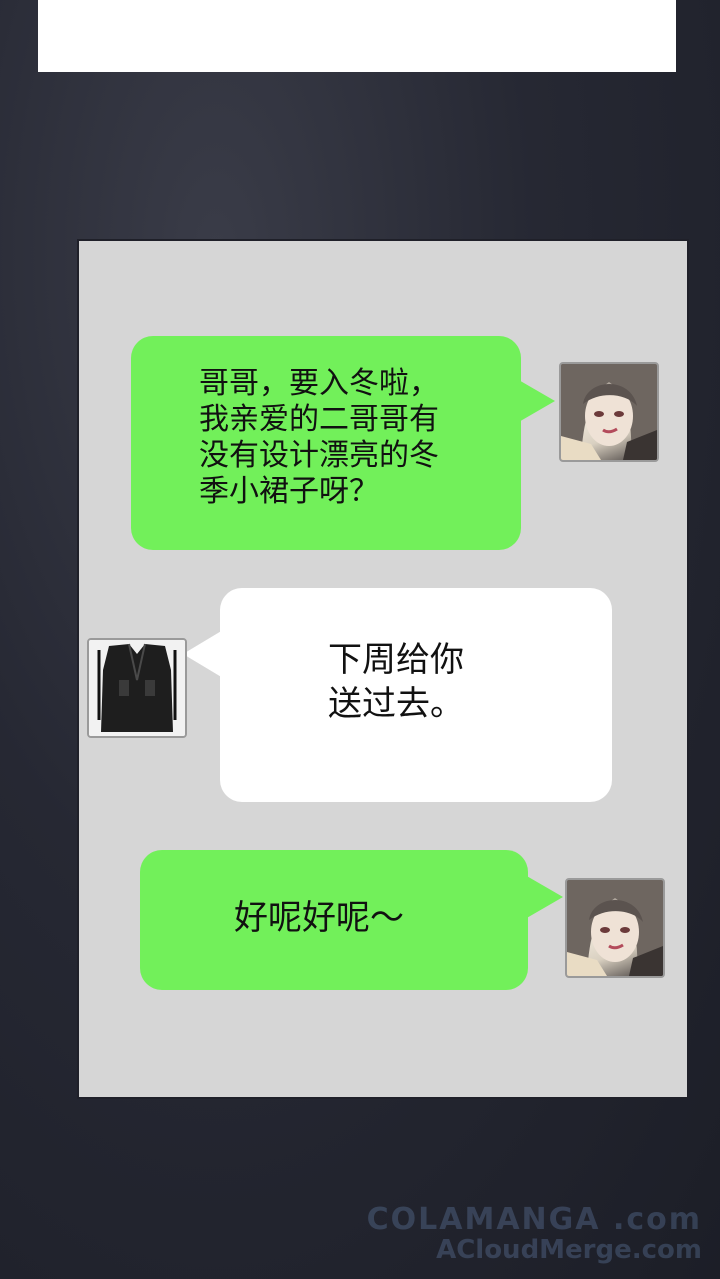 Image resolution: width=720 pixels, height=1279 pixels. What do you see at coordinates (569, 1250) in the screenshot?
I see `watermark-line-2: ACloudMerge.com` at bounding box center [569, 1250].